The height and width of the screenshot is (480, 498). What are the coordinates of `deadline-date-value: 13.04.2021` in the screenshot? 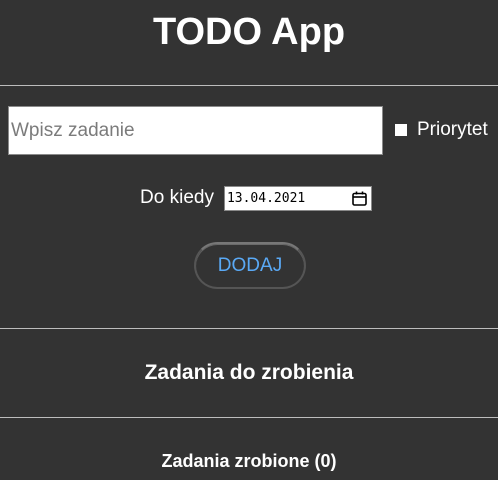 It's located at (266, 198).